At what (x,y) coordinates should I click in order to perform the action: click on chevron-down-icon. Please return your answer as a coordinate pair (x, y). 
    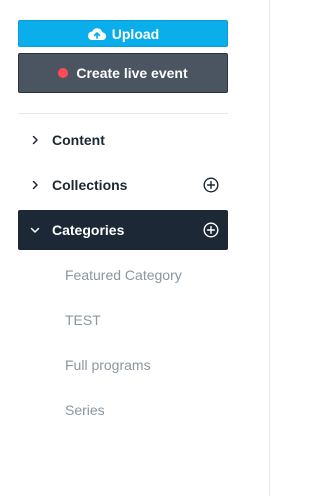
    Looking at the image, I should click on (35, 230).